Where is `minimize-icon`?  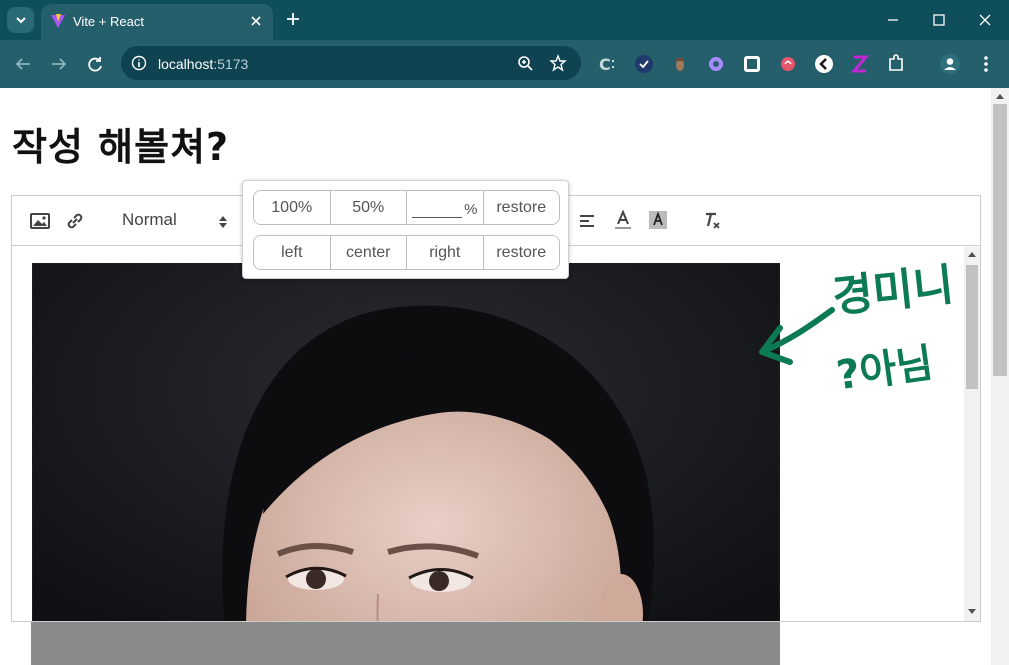
minimize-icon is located at coordinates (893, 20).